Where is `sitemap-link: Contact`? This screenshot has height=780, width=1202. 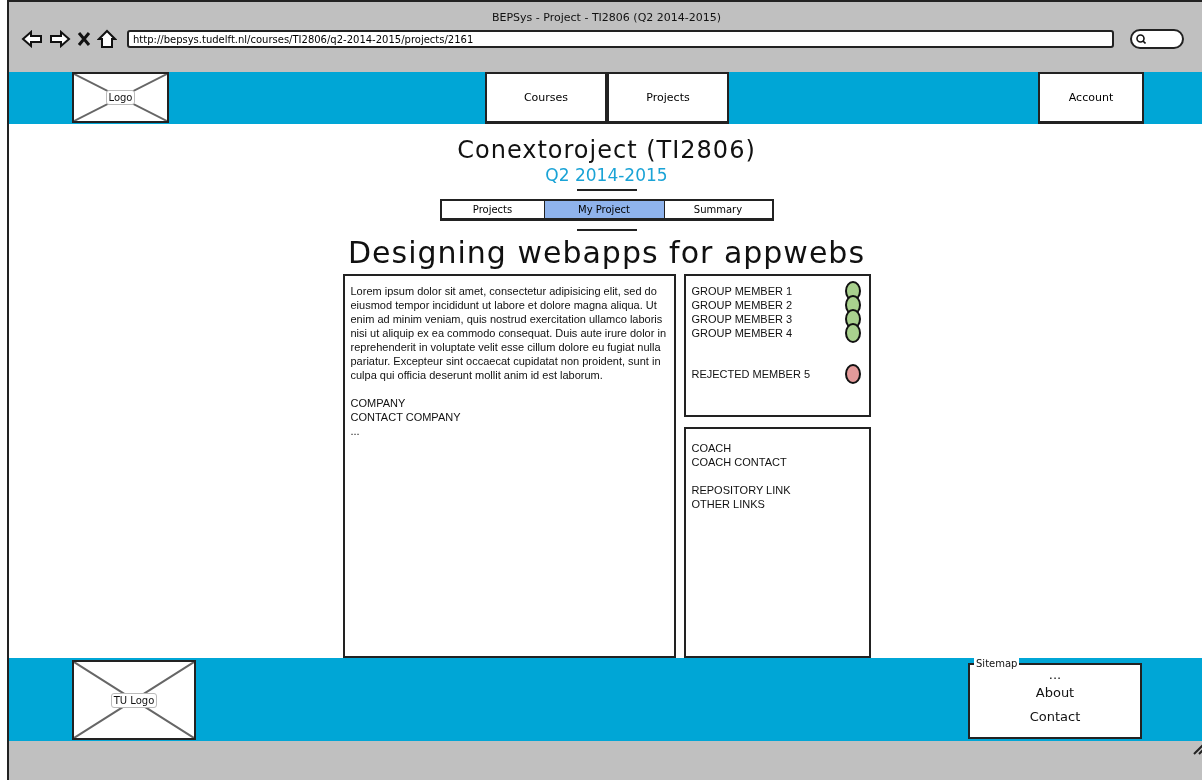 sitemap-link: Contact is located at coordinates (1055, 717).